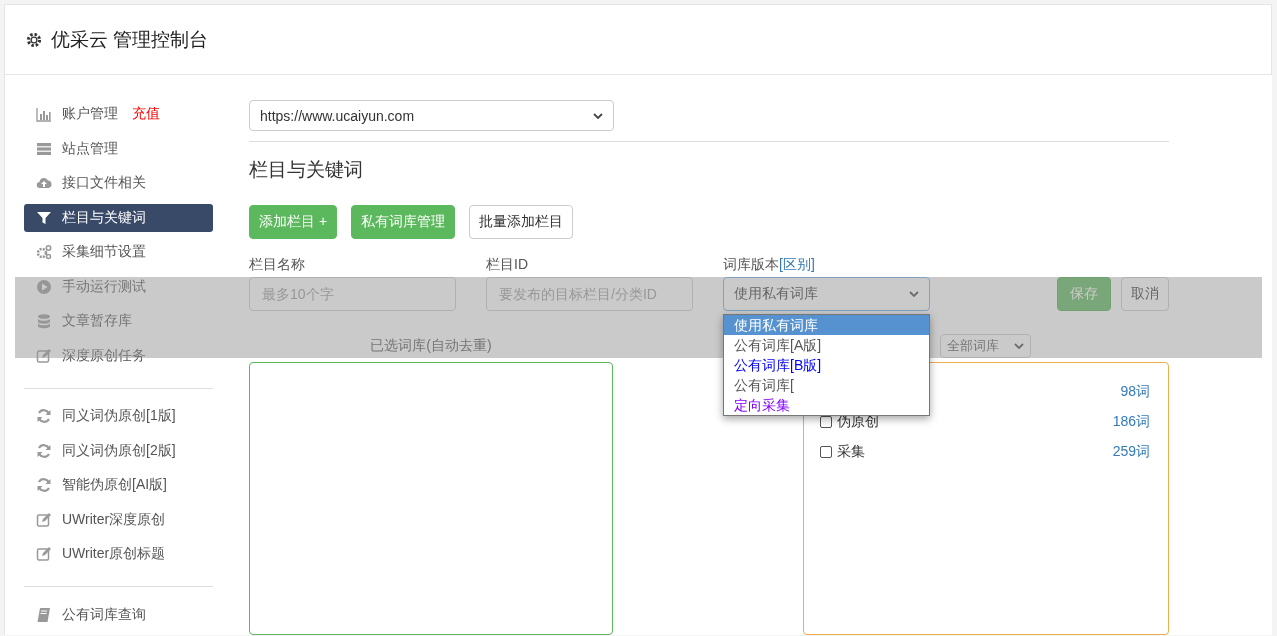 The width and height of the screenshot is (1277, 636). I want to click on sidebar-item-label: 深度原创任务, so click(104, 355).